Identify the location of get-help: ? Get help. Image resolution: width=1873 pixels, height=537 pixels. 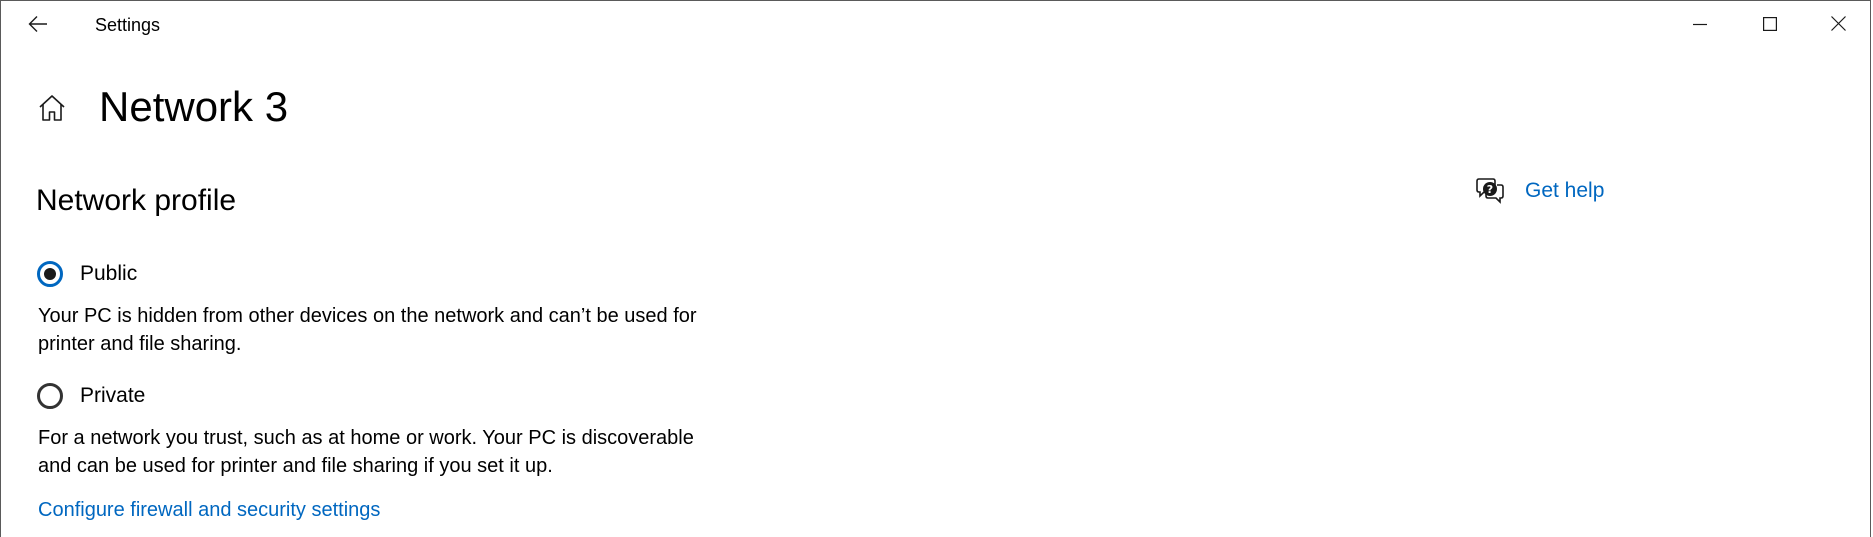
(1539, 191).